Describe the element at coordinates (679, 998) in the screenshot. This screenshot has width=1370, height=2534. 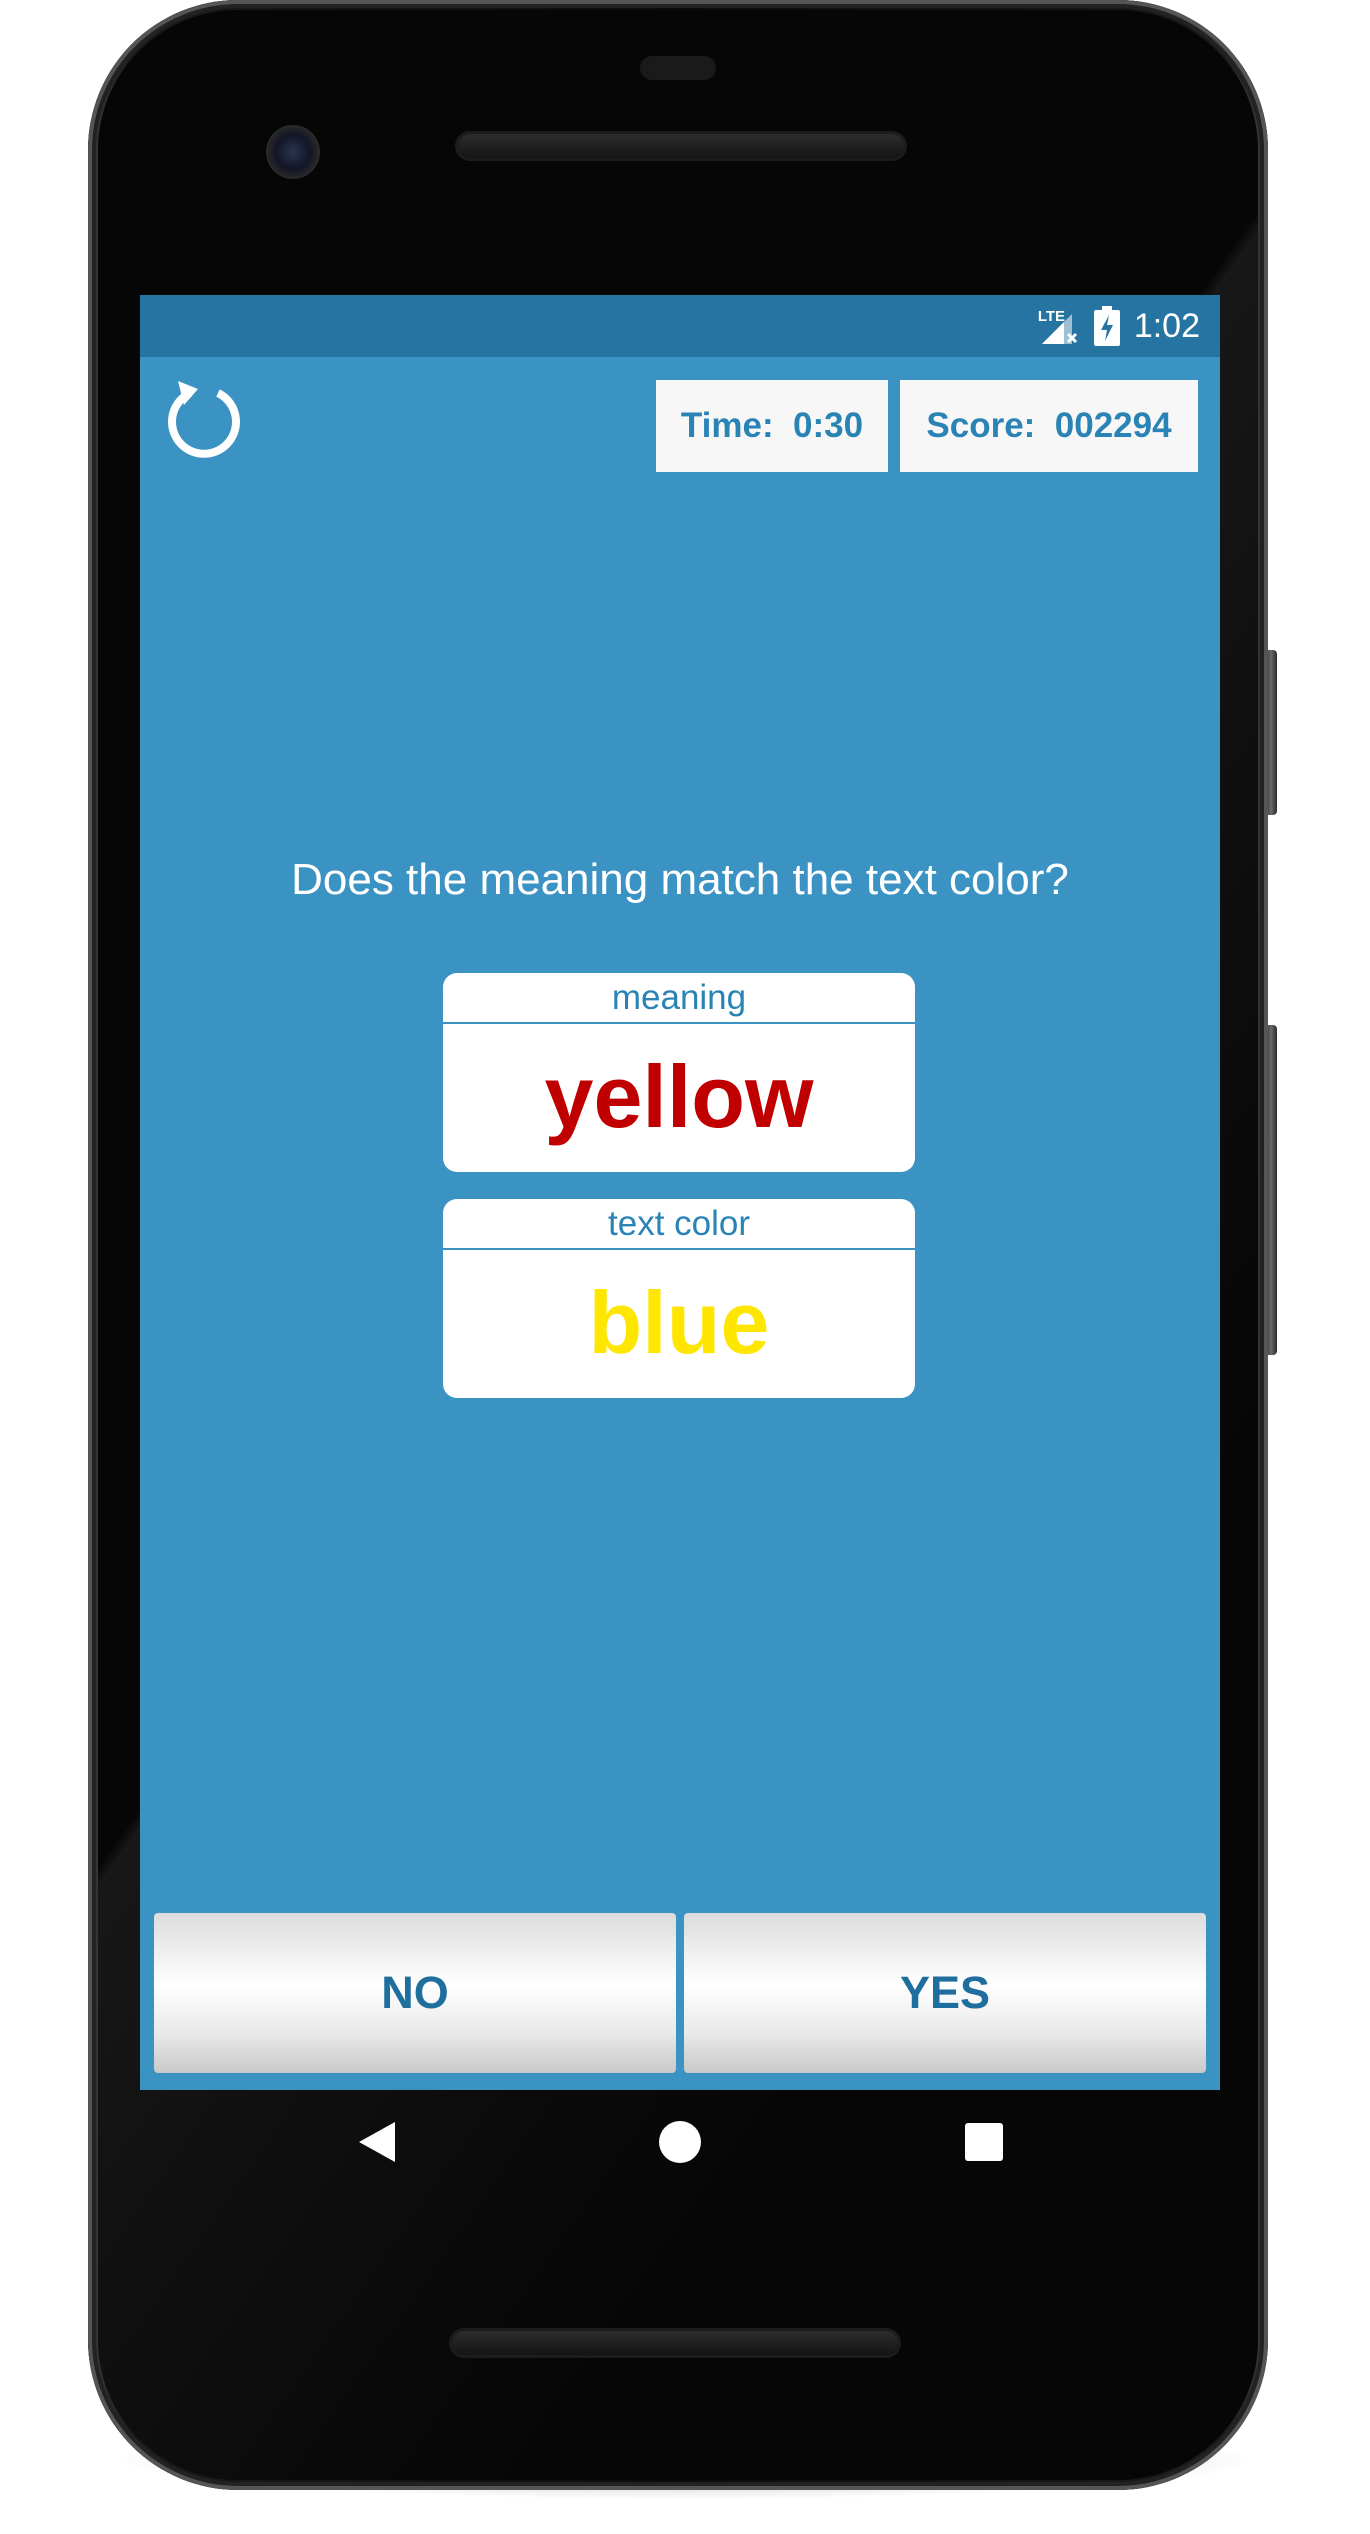
I see `meaning-card-label: meaning` at that location.